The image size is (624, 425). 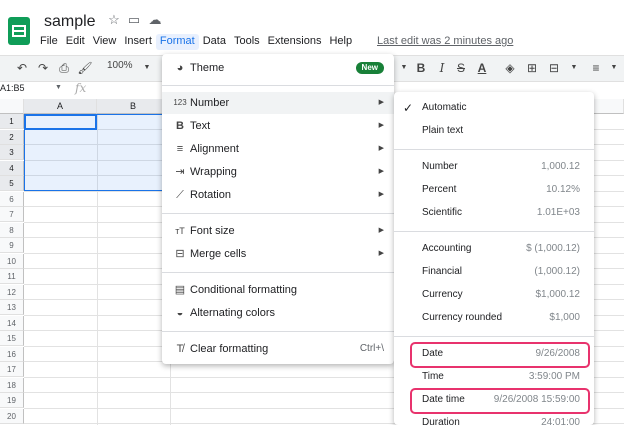 I want to click on row-header-17: 17, so click(x=12, y=369).